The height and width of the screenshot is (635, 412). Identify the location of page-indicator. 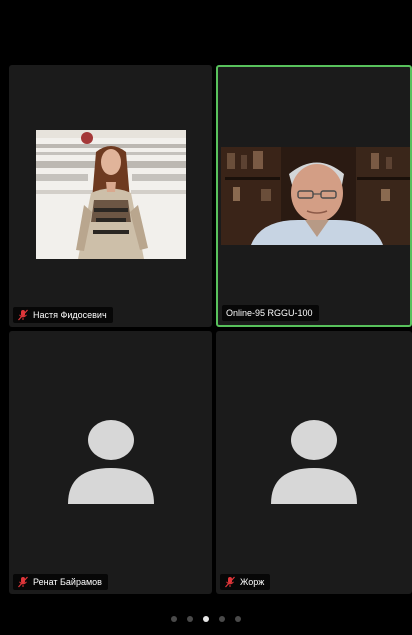
(206, 619).